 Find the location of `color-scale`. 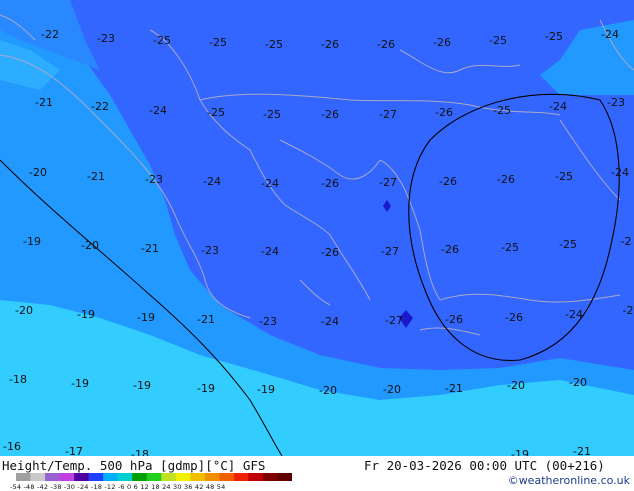

color-scale is located at coordinates (154, 477).